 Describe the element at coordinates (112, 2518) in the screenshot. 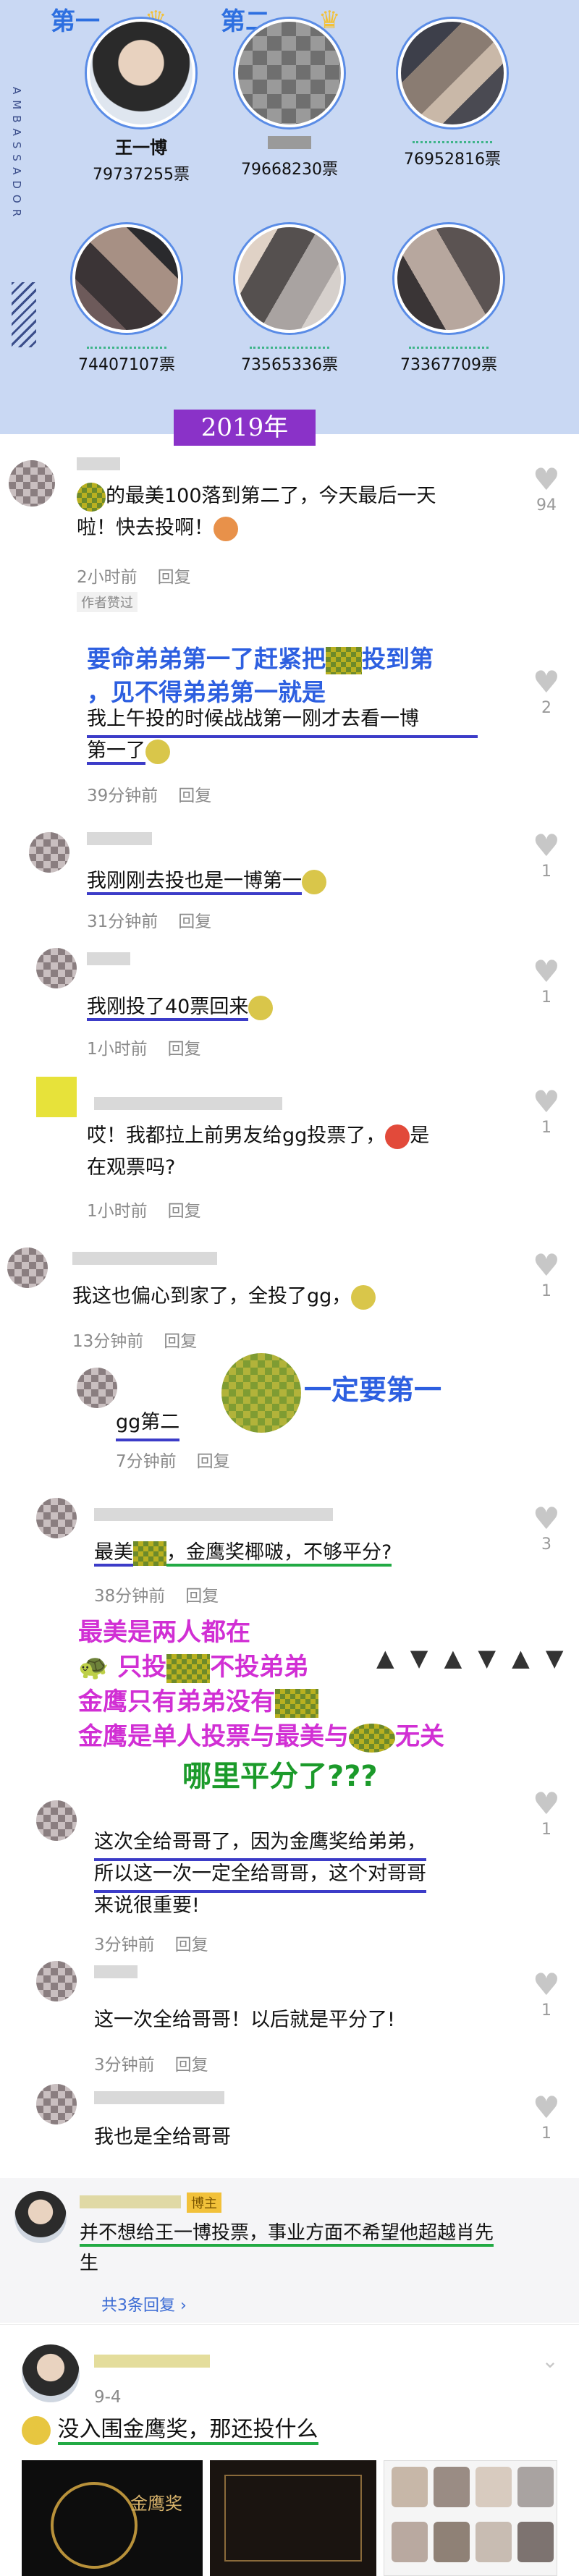

I see `post-image: 金鹰奖` at that location.